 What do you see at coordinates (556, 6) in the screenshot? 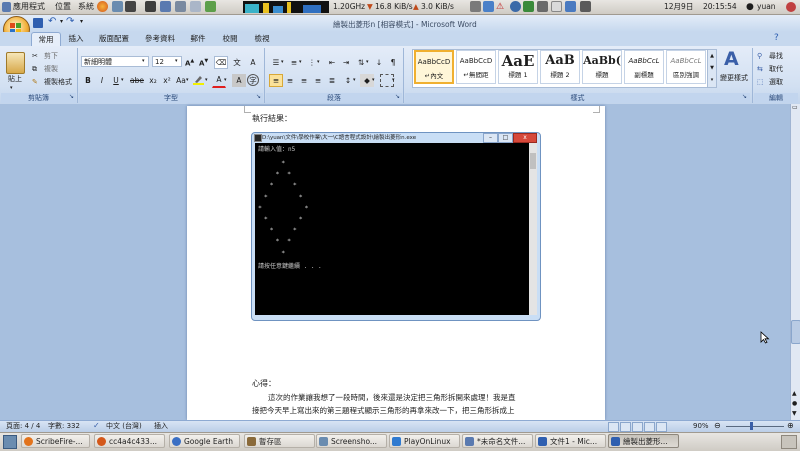
I see `battery-icon` at bounding box center [556, 6].